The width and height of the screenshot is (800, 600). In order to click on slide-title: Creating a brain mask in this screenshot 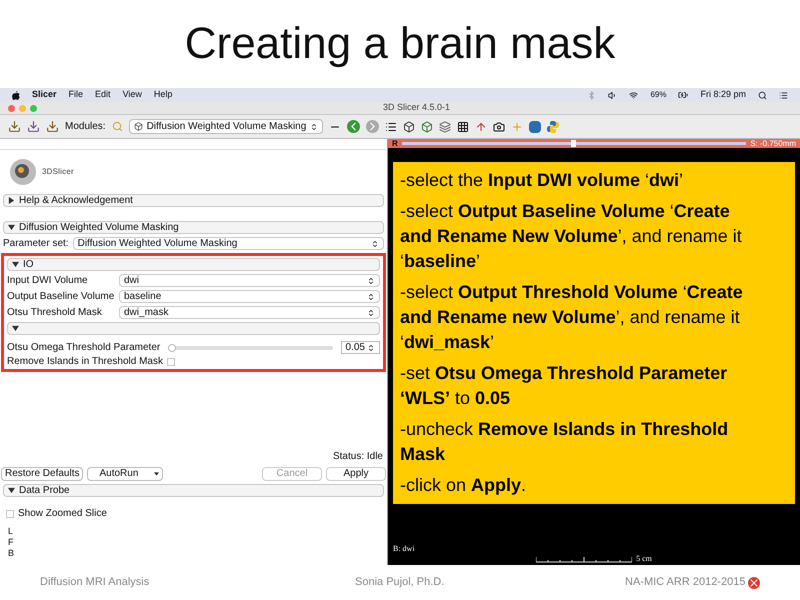, I will do `click(400, 44)`.